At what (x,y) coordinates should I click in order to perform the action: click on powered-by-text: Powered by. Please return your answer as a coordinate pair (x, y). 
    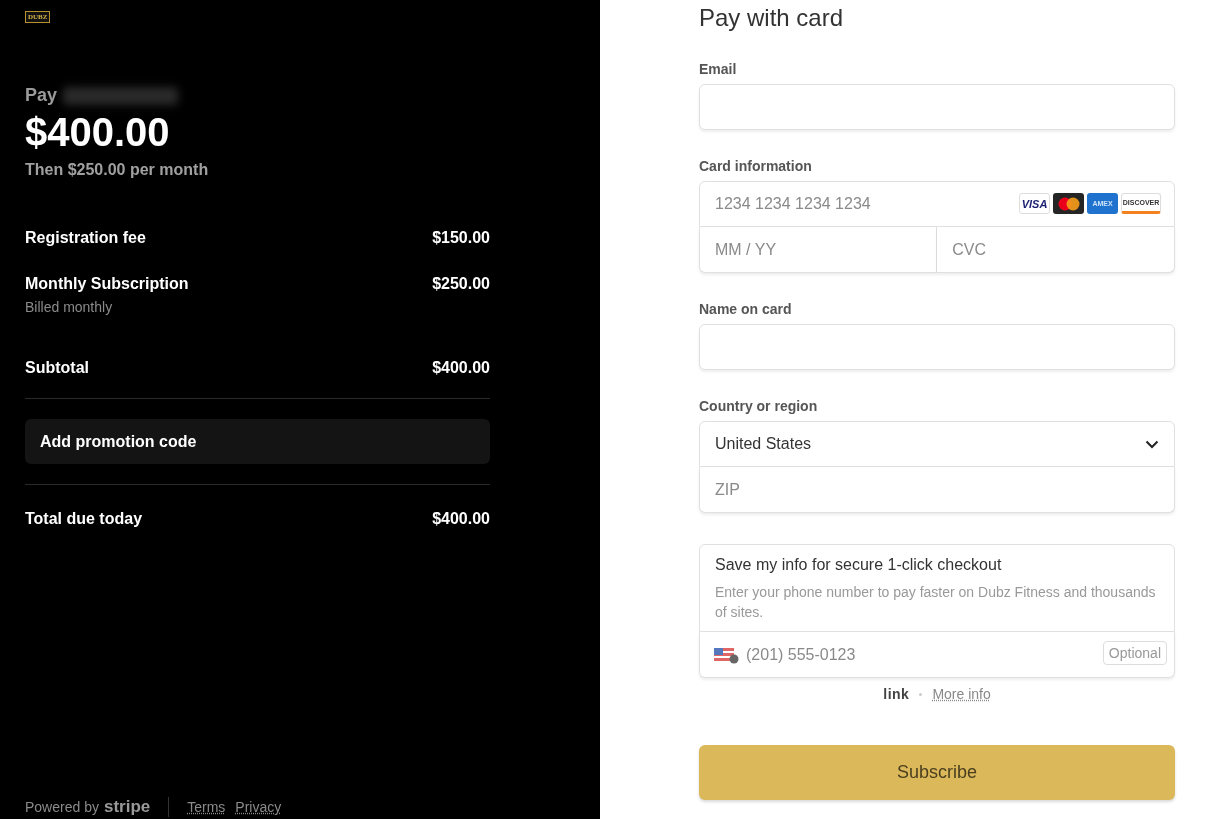
    Looking at the image, I should click on (62, 807).